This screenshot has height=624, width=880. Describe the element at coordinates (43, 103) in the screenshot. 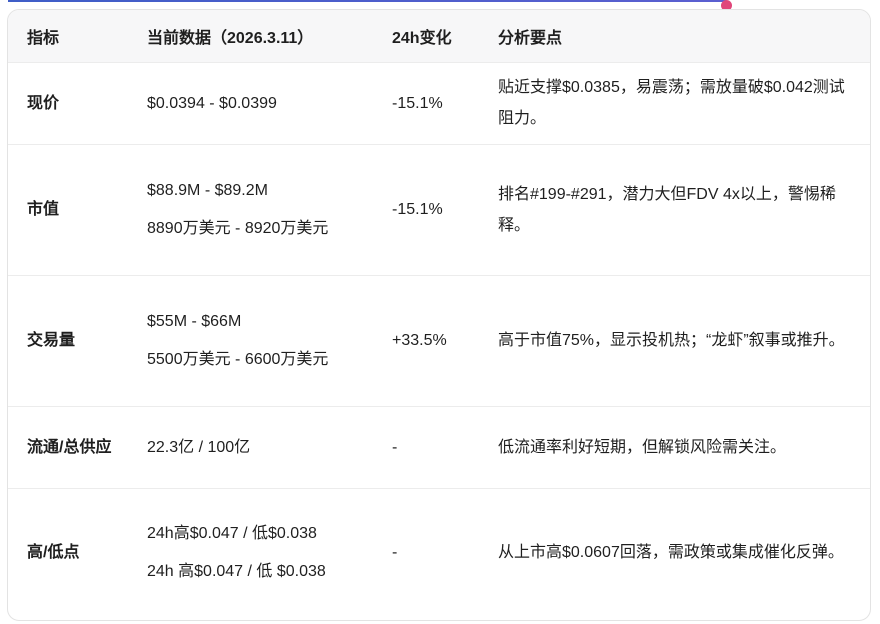

I see `metric-cell: 现价` at that location.